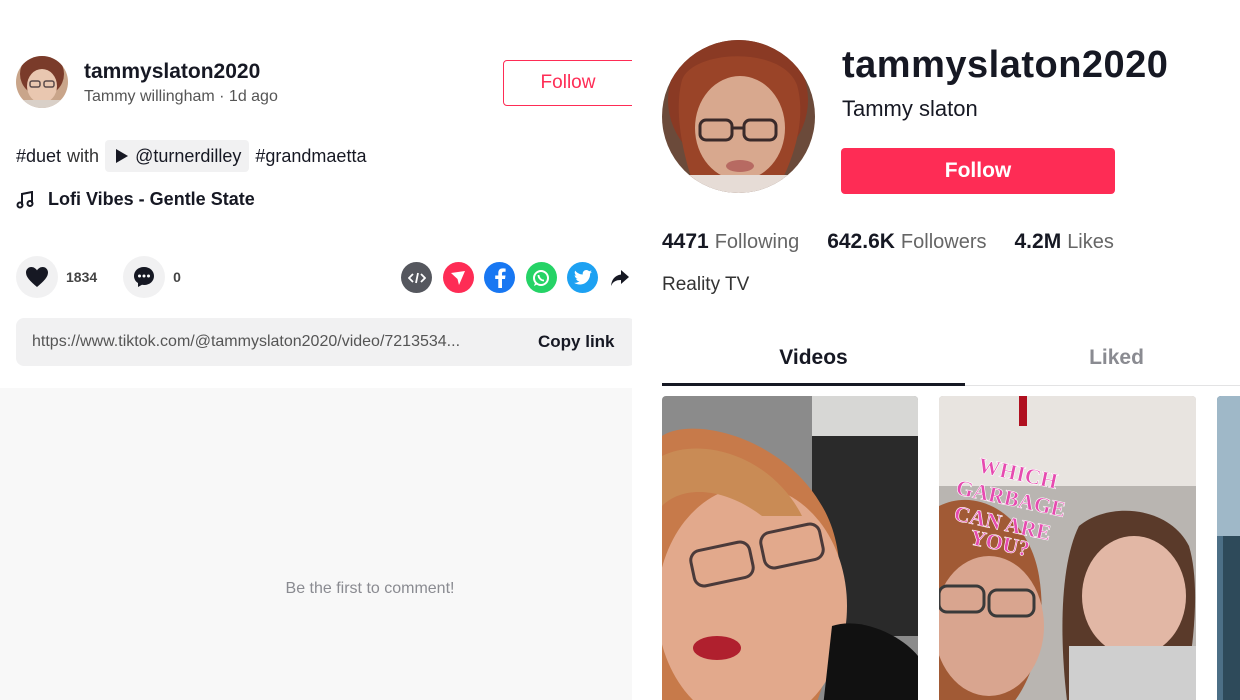  I want to click on following-stat: 4471 Following, so click(730, 242).